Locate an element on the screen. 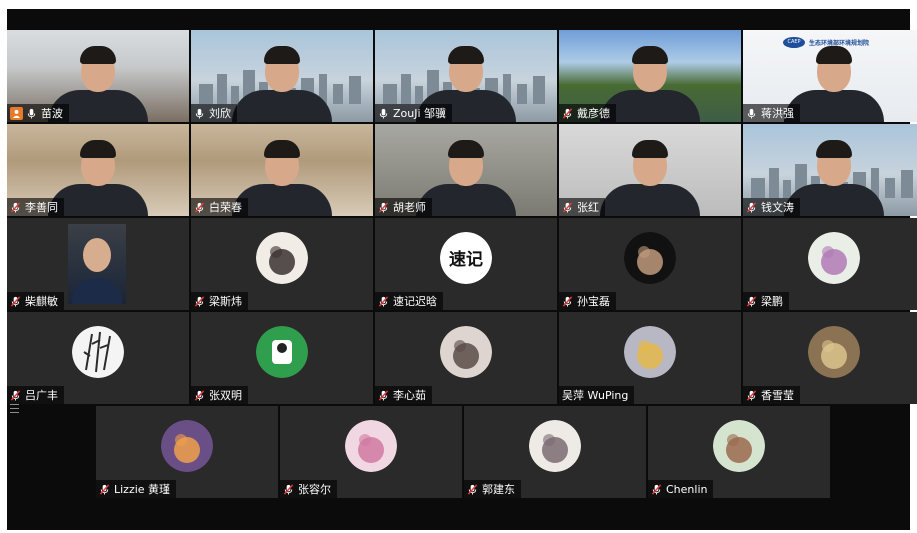 Image resolution: width=917 pixels, height=533 pixels. couple-avatar is located at coordinates (650, 258).